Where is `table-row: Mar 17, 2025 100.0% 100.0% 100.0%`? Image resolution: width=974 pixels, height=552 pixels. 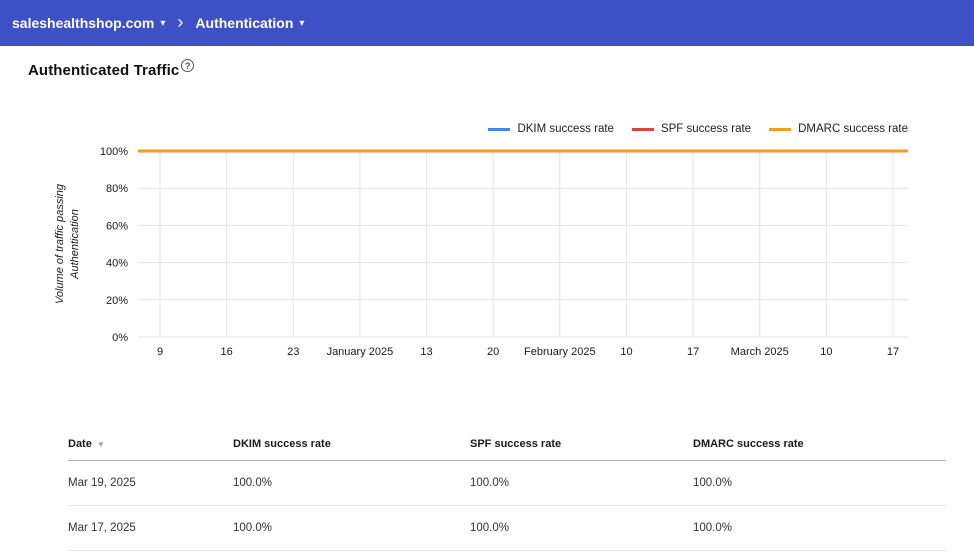
table-row: Mar 17, 2025 100.0% 100.0% 100.0% is located at coordinates (507, 528).